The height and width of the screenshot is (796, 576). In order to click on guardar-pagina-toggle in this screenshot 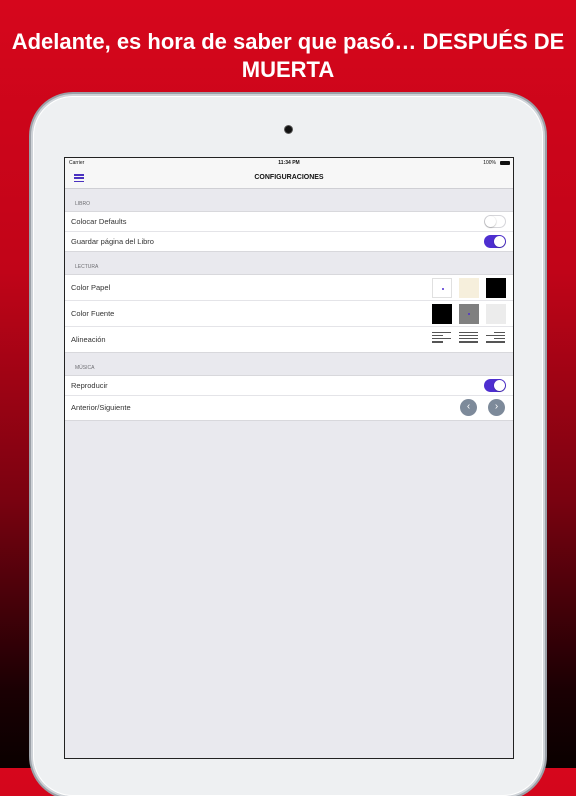, I will do `click(495, 241)`.